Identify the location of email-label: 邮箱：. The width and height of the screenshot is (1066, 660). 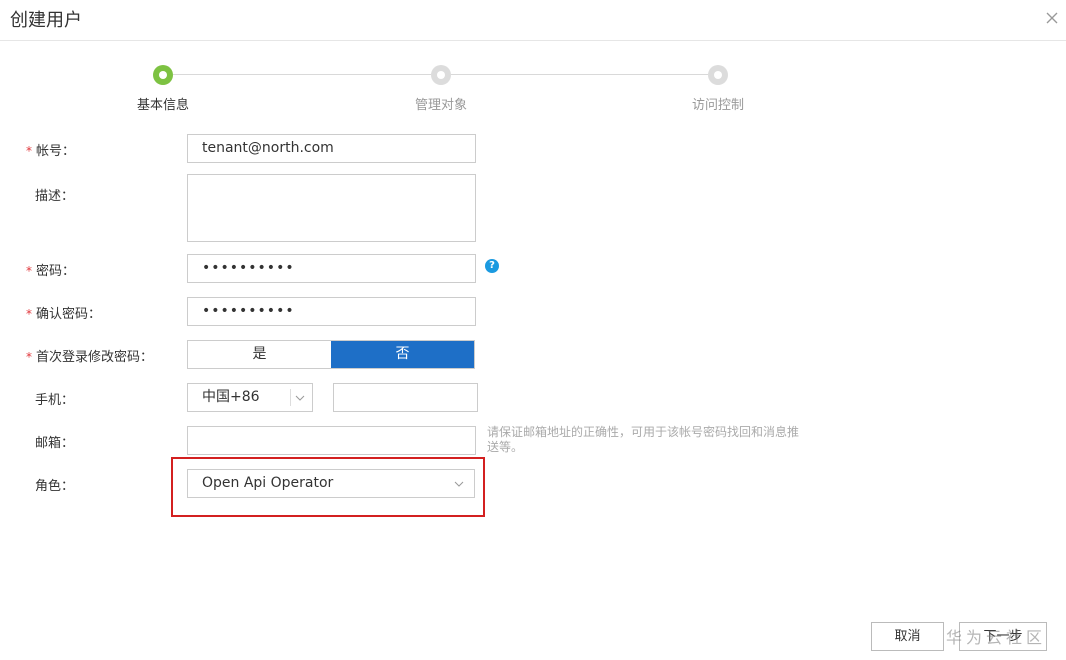
(55, 443).